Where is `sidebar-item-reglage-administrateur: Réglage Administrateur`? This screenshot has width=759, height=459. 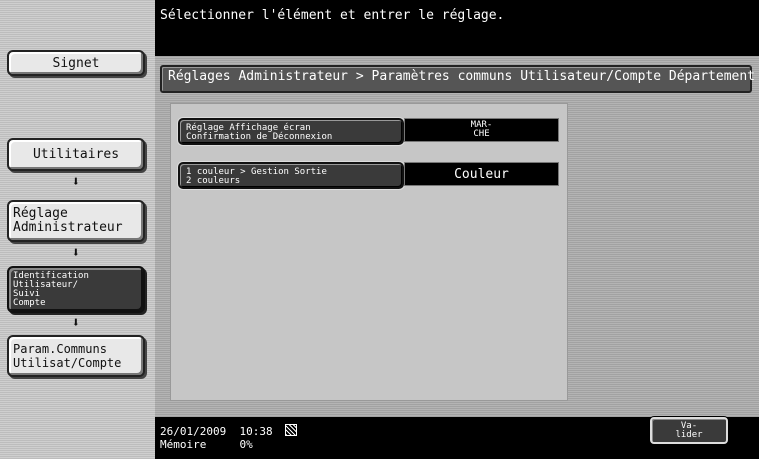 sidebar-item-reglage-administrateur: Réglage Administrateur is located at coordinates (76, 221).